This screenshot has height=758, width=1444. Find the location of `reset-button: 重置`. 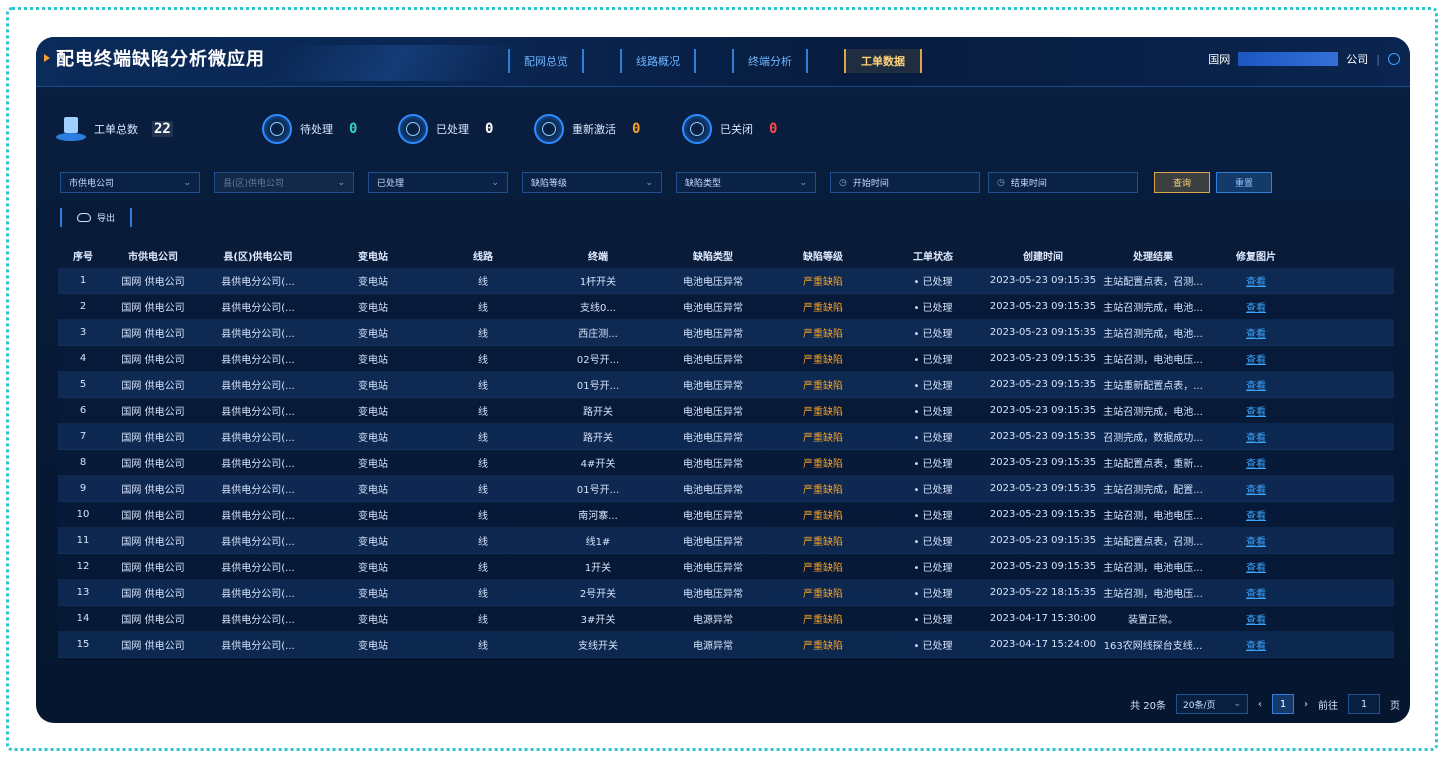

reset-button: 重置 is located at coordinates (1244, 182).